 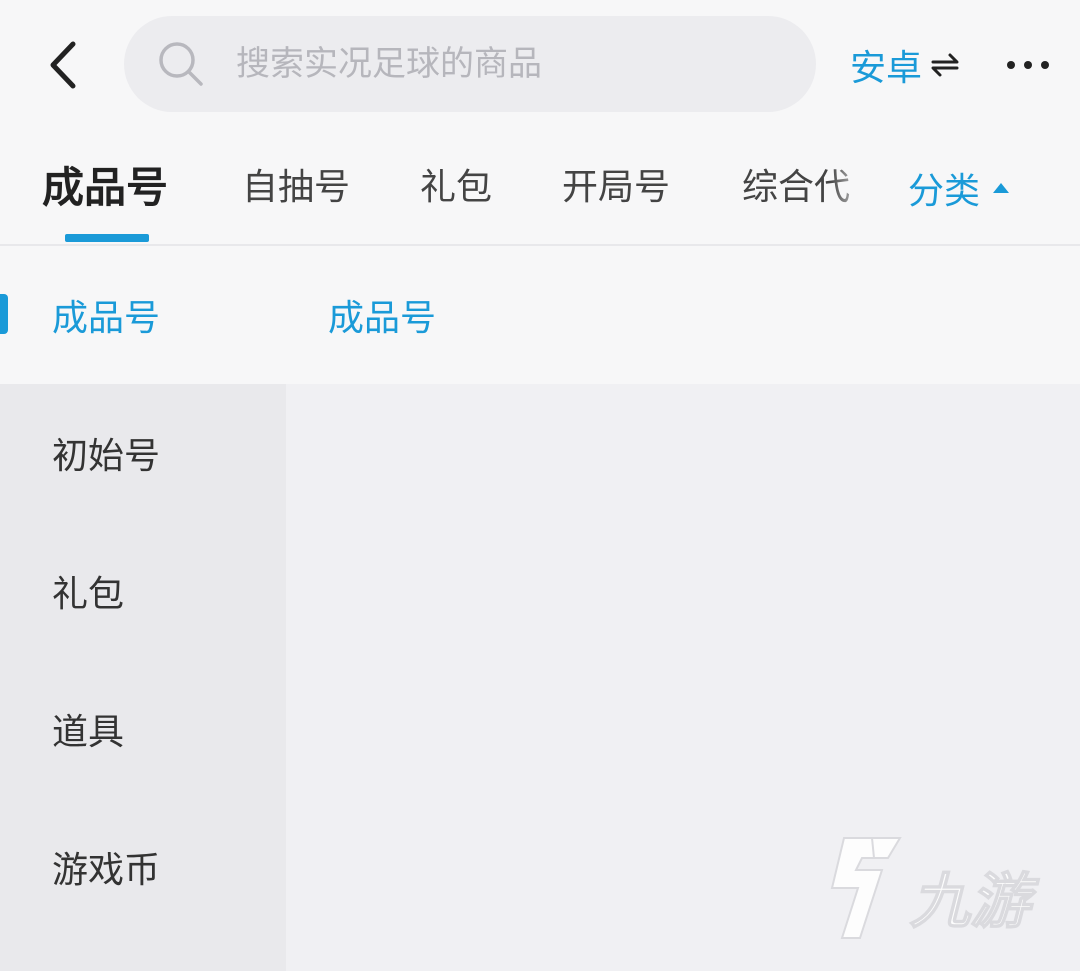 I want to click on tab-zichouhao: 自抽号, so click(x=296, y=188).